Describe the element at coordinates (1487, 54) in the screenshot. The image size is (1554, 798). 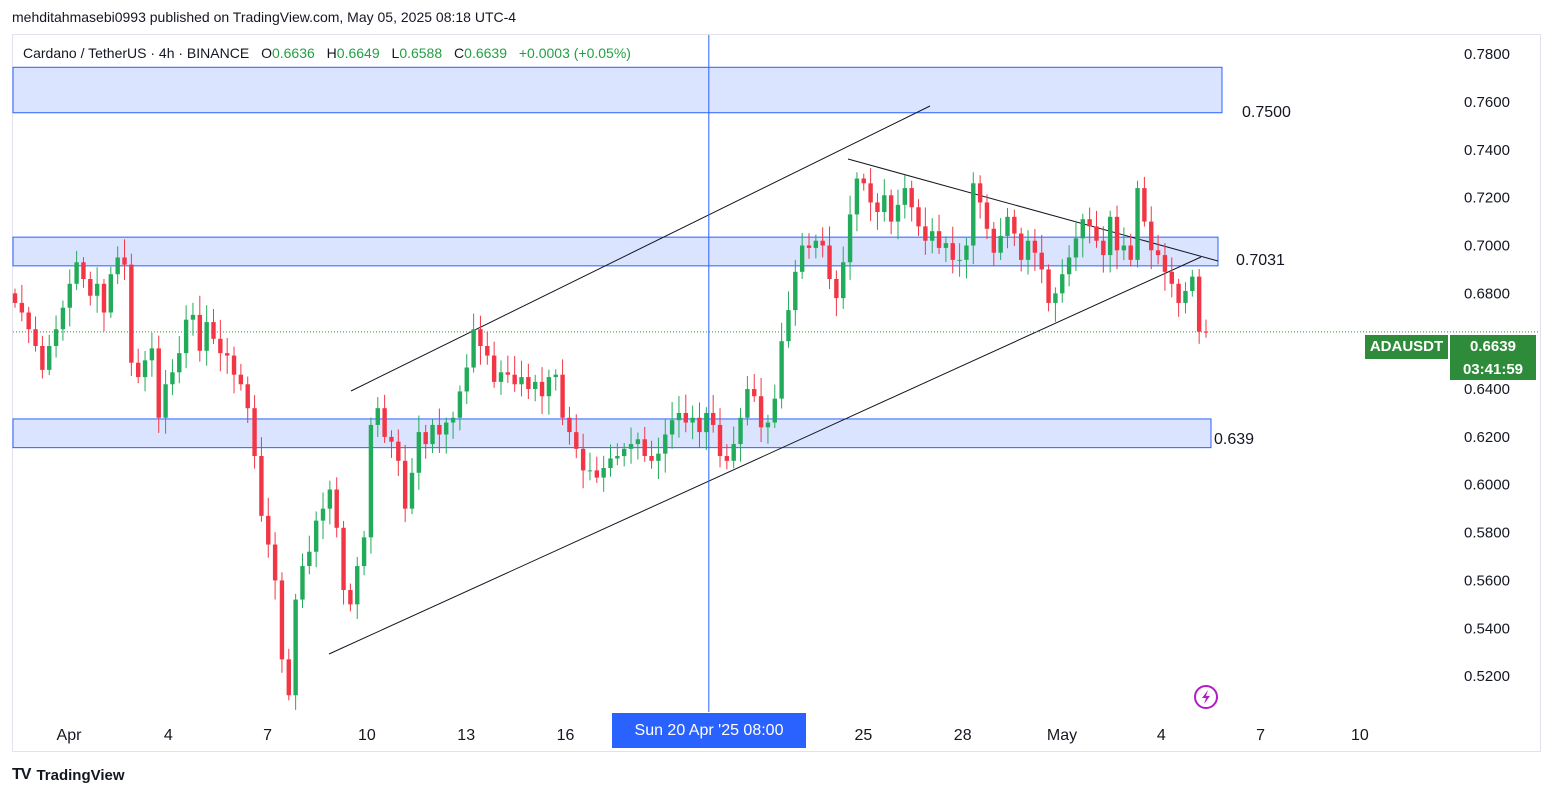
I see `price-tick-label: 0.7800` at that location.